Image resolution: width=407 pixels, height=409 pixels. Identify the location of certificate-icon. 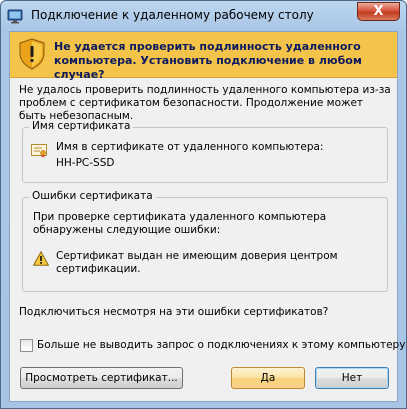
(39, 151).